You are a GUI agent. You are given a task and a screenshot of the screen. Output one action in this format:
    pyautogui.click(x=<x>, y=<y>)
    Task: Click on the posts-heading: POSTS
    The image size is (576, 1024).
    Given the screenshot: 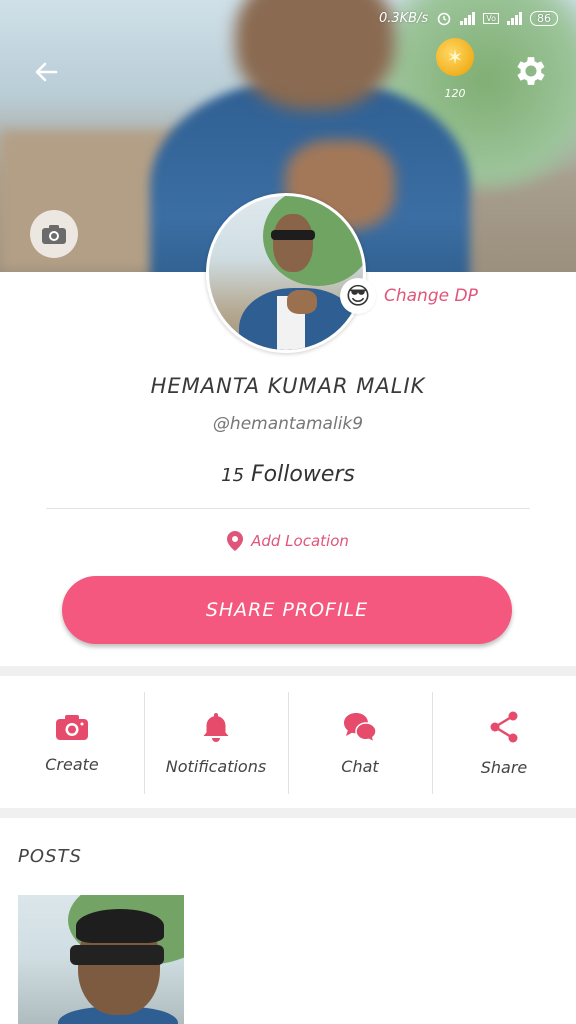 What is the action you would take?
    pyautogui.click(x=50, y=856)
    